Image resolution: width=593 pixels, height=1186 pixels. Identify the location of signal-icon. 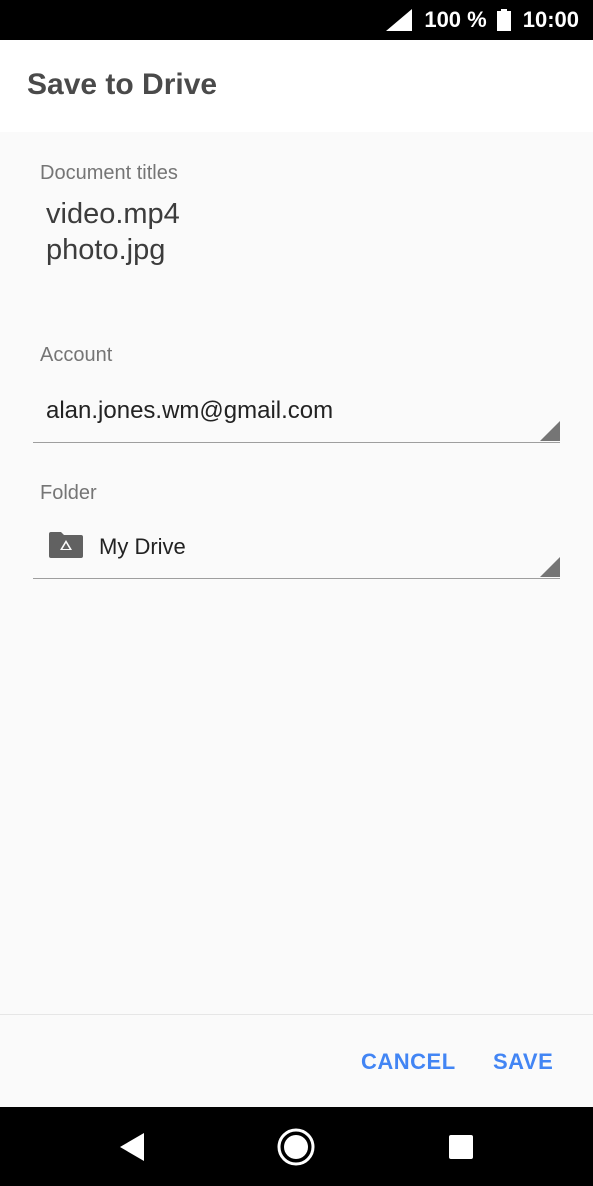
(399, 20).